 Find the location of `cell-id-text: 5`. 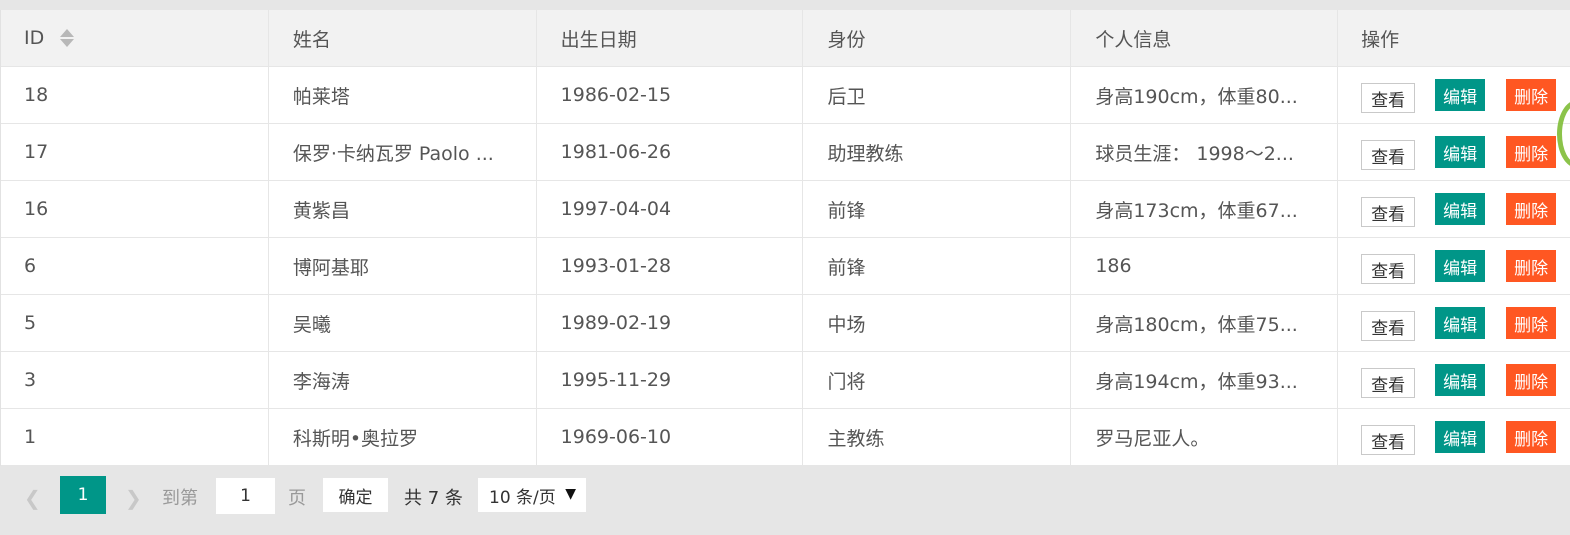

cell-id-text: 5 is located at coordinates (30, 323).